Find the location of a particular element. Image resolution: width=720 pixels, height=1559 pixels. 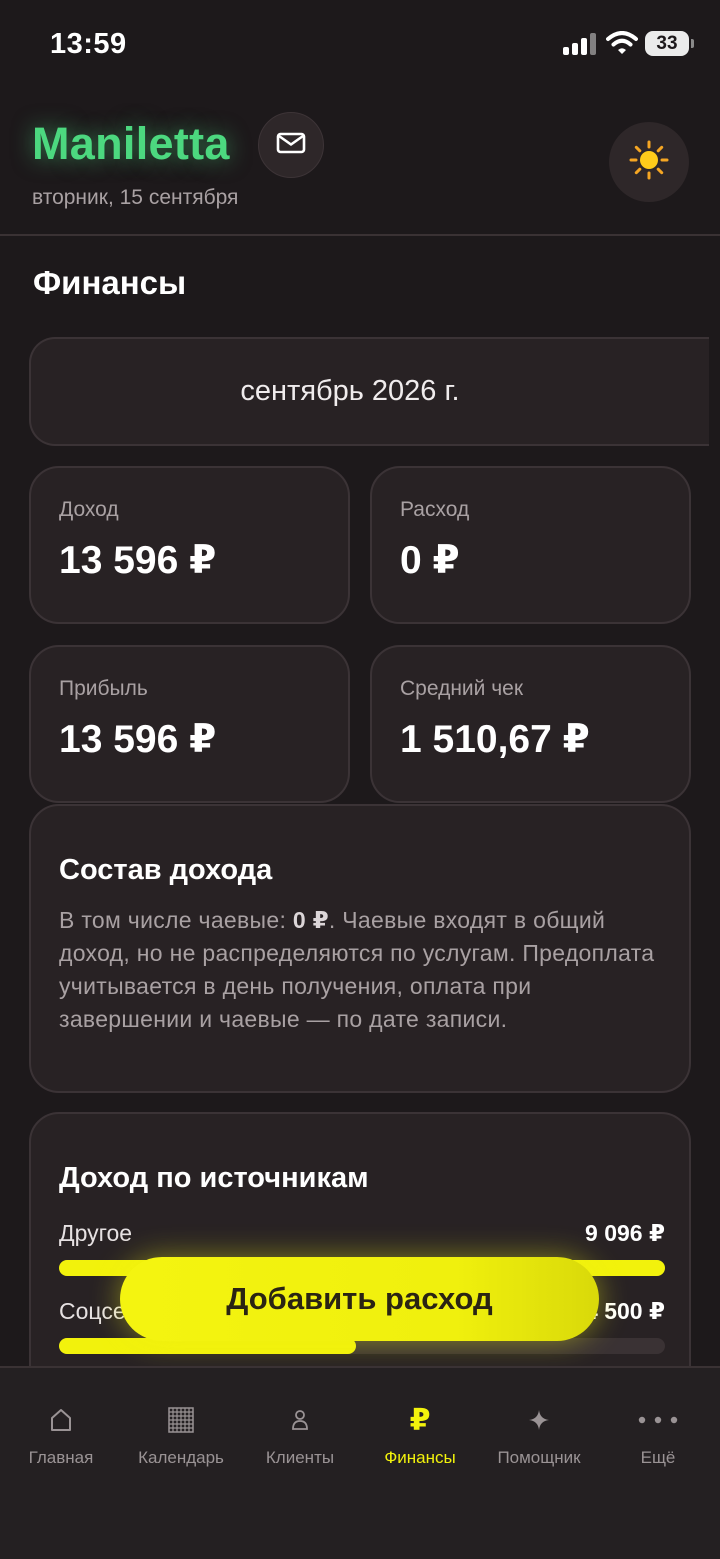

stat-label: Расход is located at coordinates (435, 509).